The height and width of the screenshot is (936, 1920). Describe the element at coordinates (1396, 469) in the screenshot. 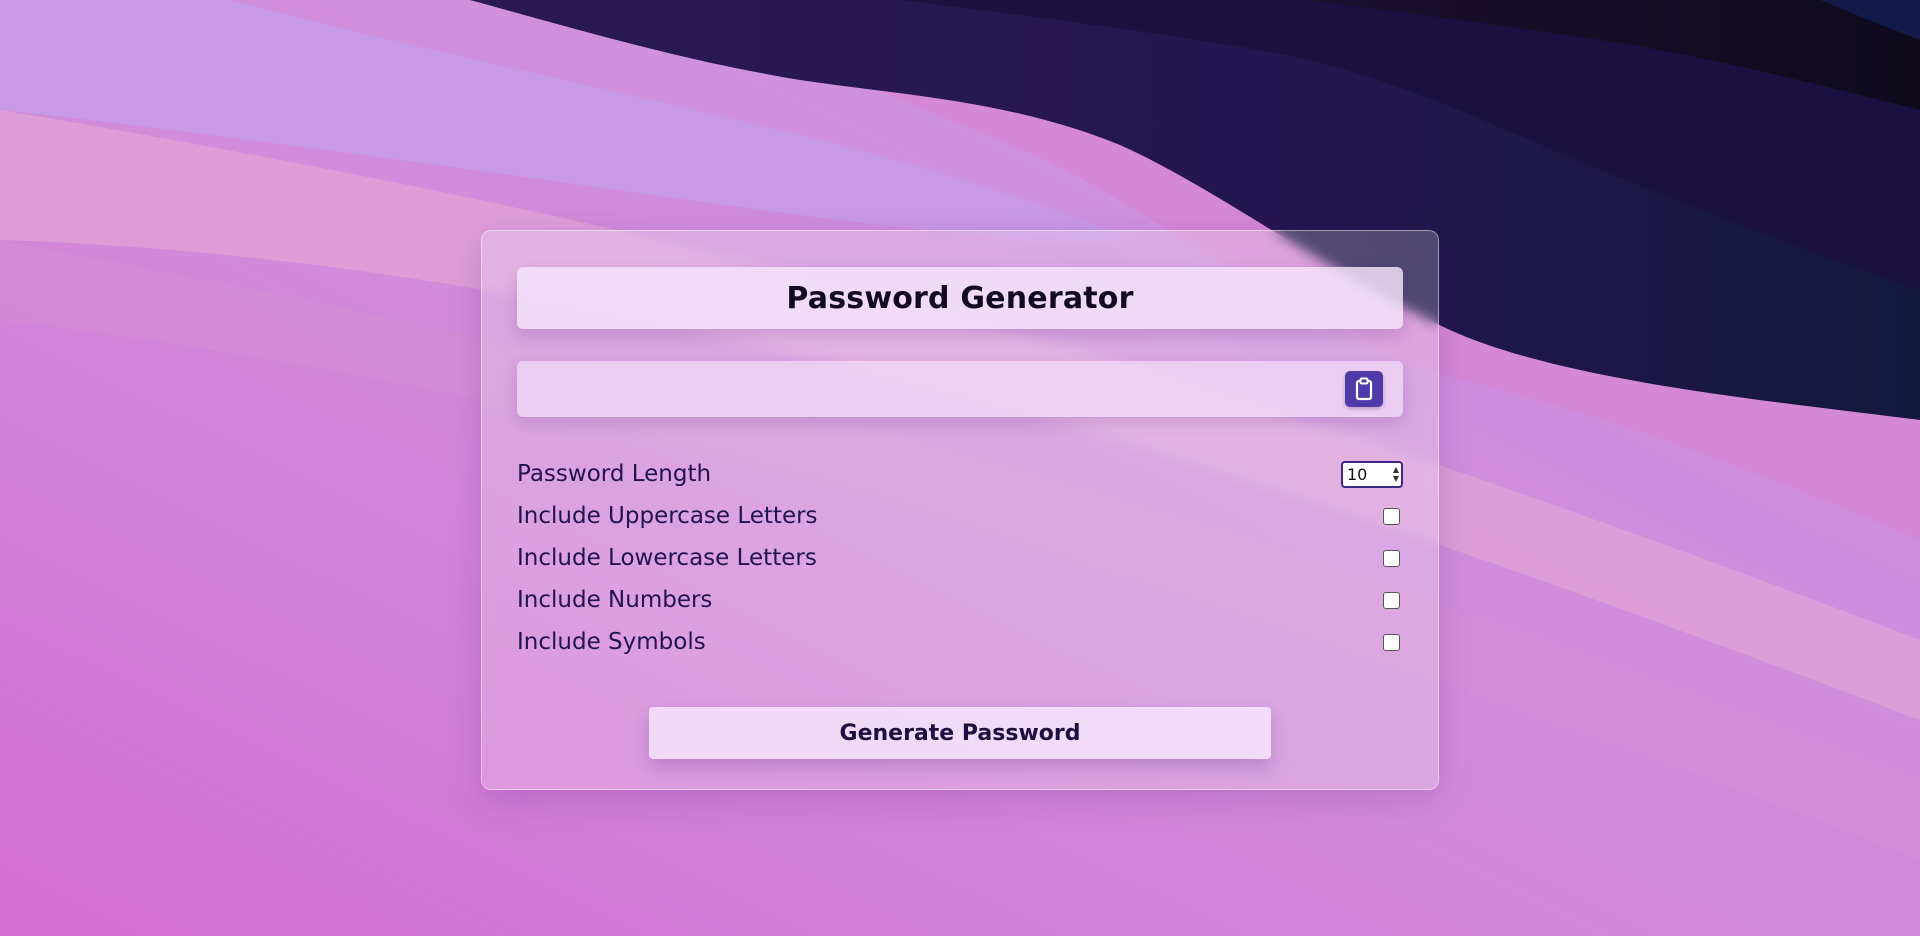

I see `stepper-up-icon: ▲` at that location.